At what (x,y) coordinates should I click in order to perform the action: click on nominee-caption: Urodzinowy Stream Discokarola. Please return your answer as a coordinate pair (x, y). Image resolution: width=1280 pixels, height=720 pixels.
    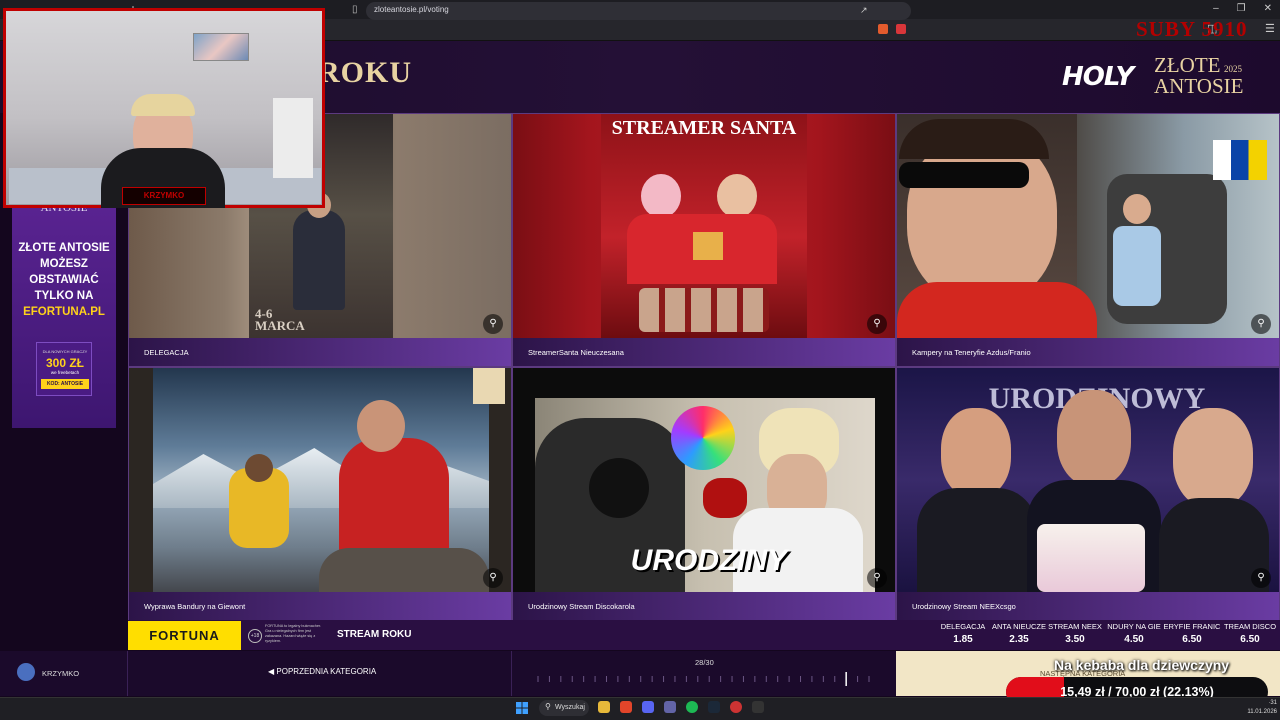
    Looking at the image, I should click on (581, 606).